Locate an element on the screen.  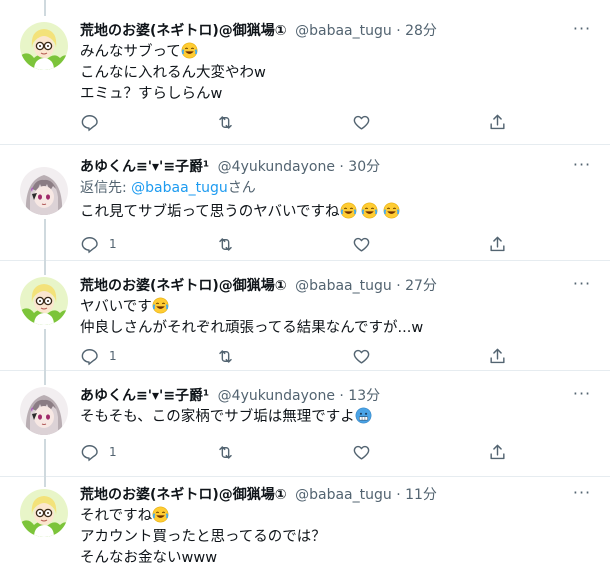
tweet-text: そもそも、この家柄でサブ垢は無理ですよ is located at coordinates (337, 417).